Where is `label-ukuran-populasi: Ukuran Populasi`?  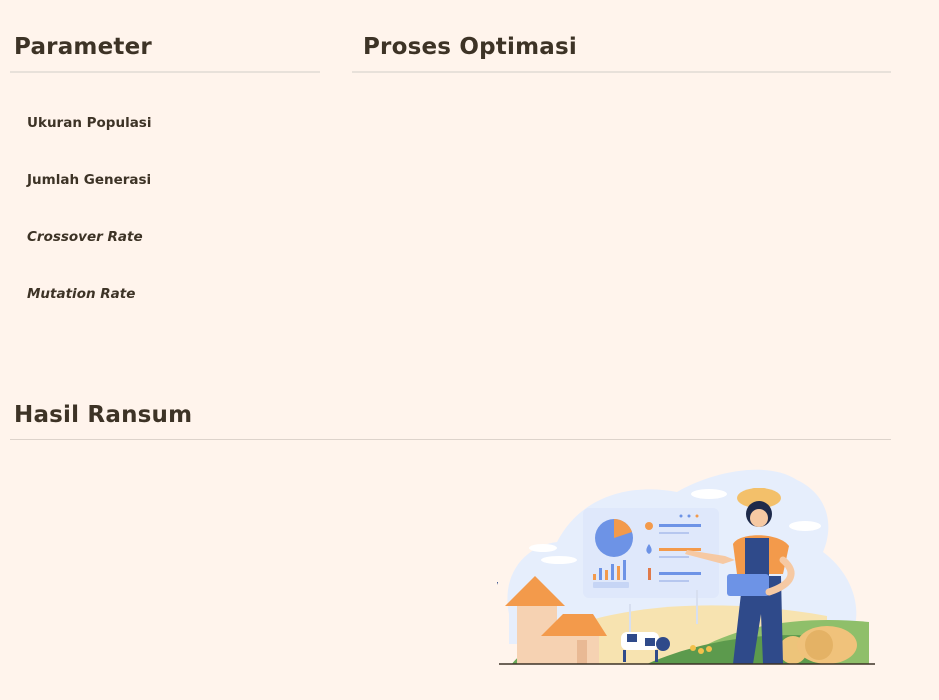 label-ukuran-populasi: Ukuran Populasi is located at coordinates (89, 123).